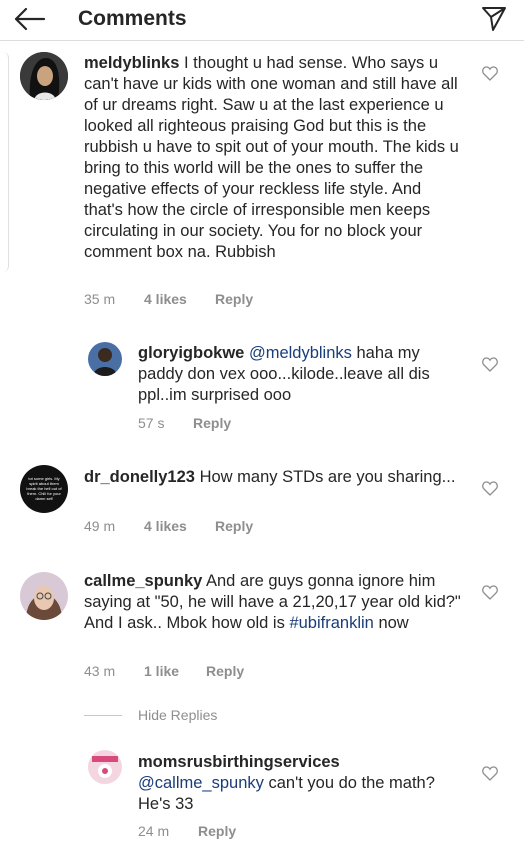 Image resolution: width=524 pixels, height=841 pixels. I want to click on comment-username: gloryigbokwe, so click(191, 353).